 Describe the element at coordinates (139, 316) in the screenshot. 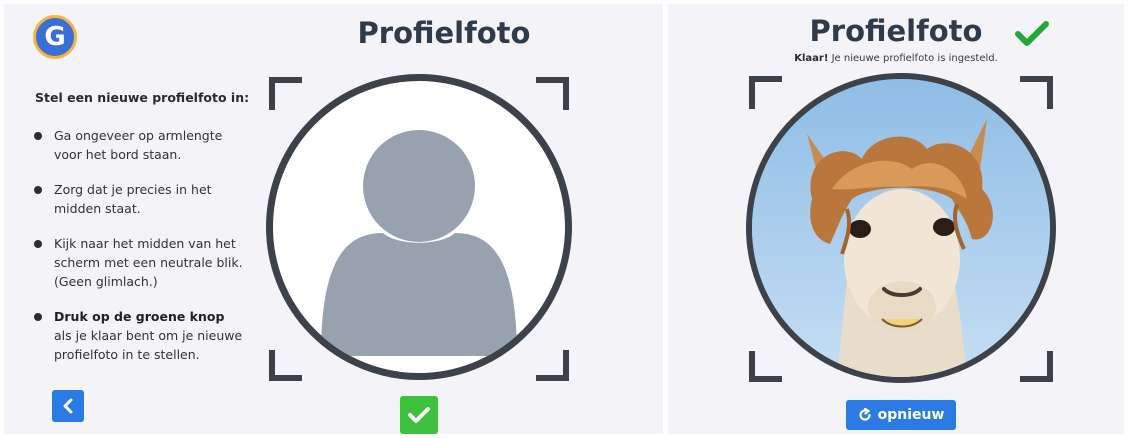

I see `instruction-bold-text: Druk op de groene knop` at that location.